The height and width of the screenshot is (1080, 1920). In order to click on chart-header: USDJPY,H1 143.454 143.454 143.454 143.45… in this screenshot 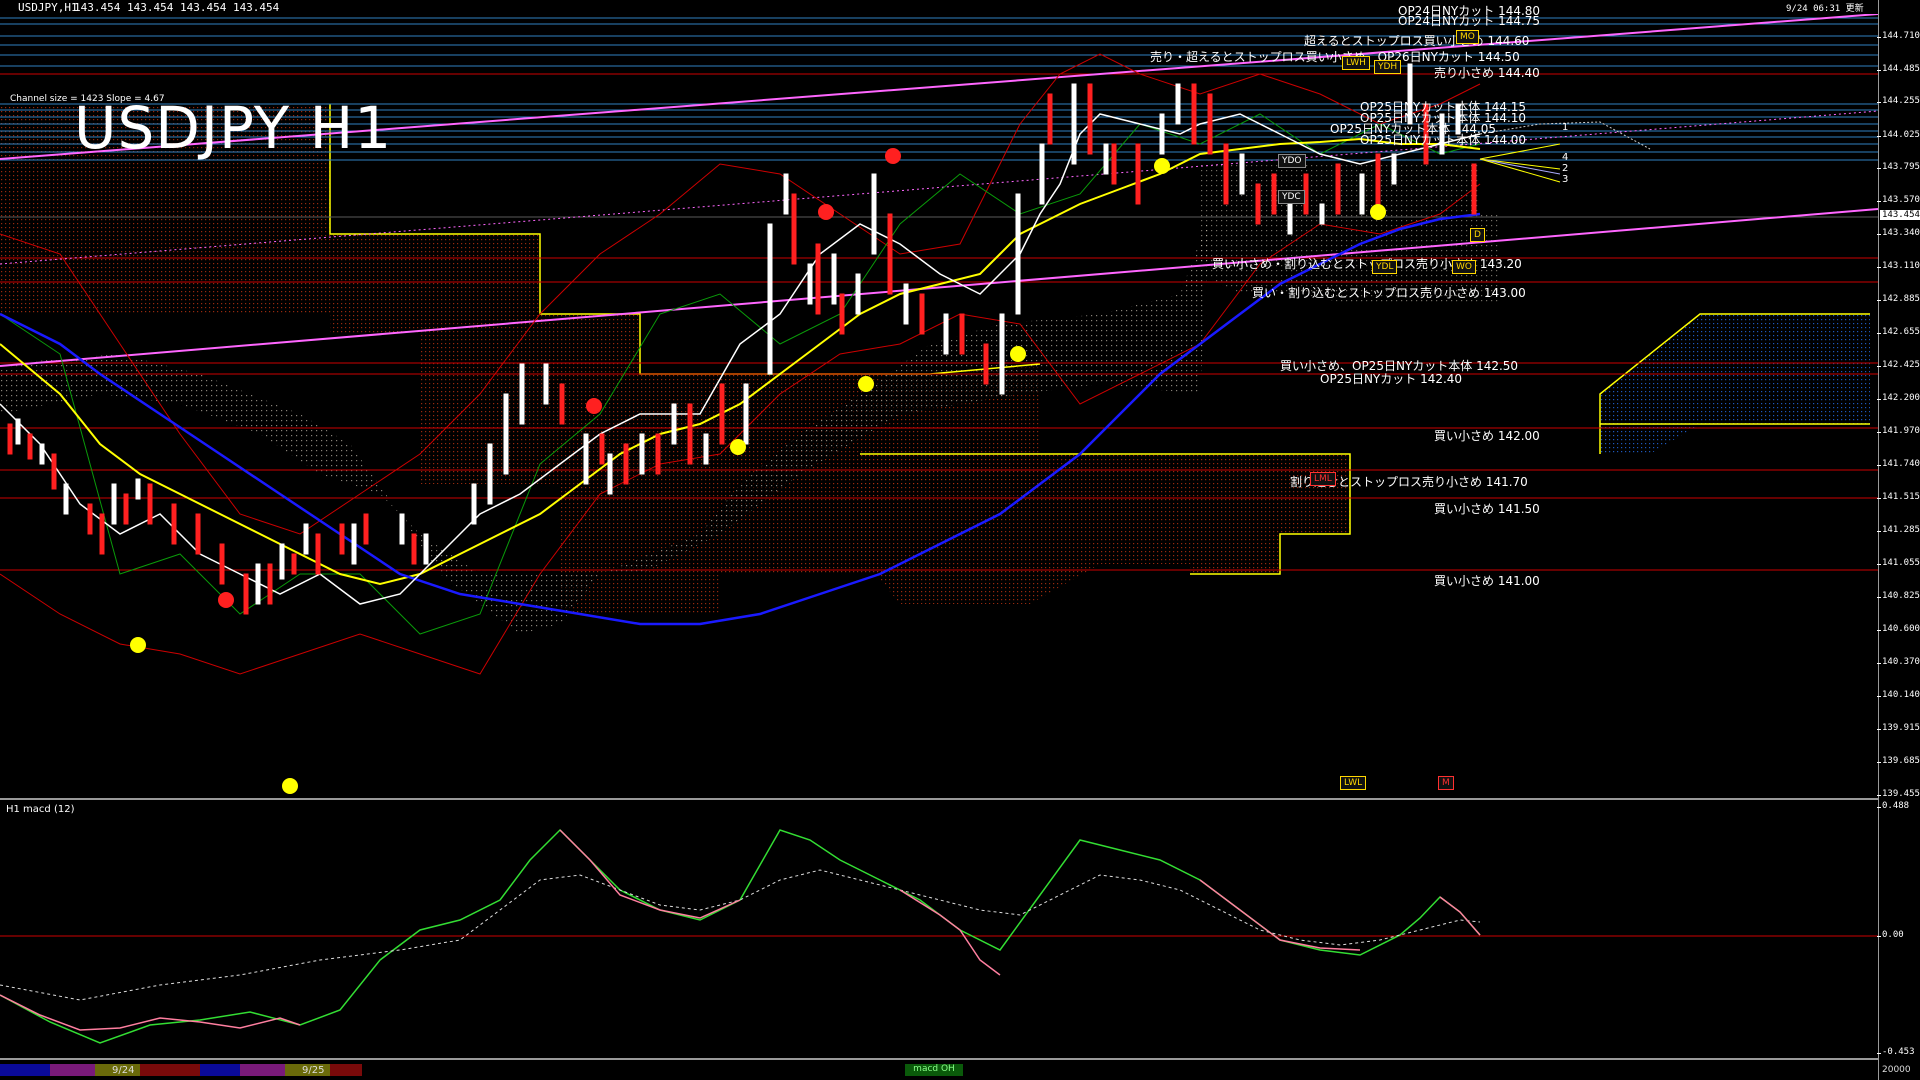, I will do `click(939, 7)`.